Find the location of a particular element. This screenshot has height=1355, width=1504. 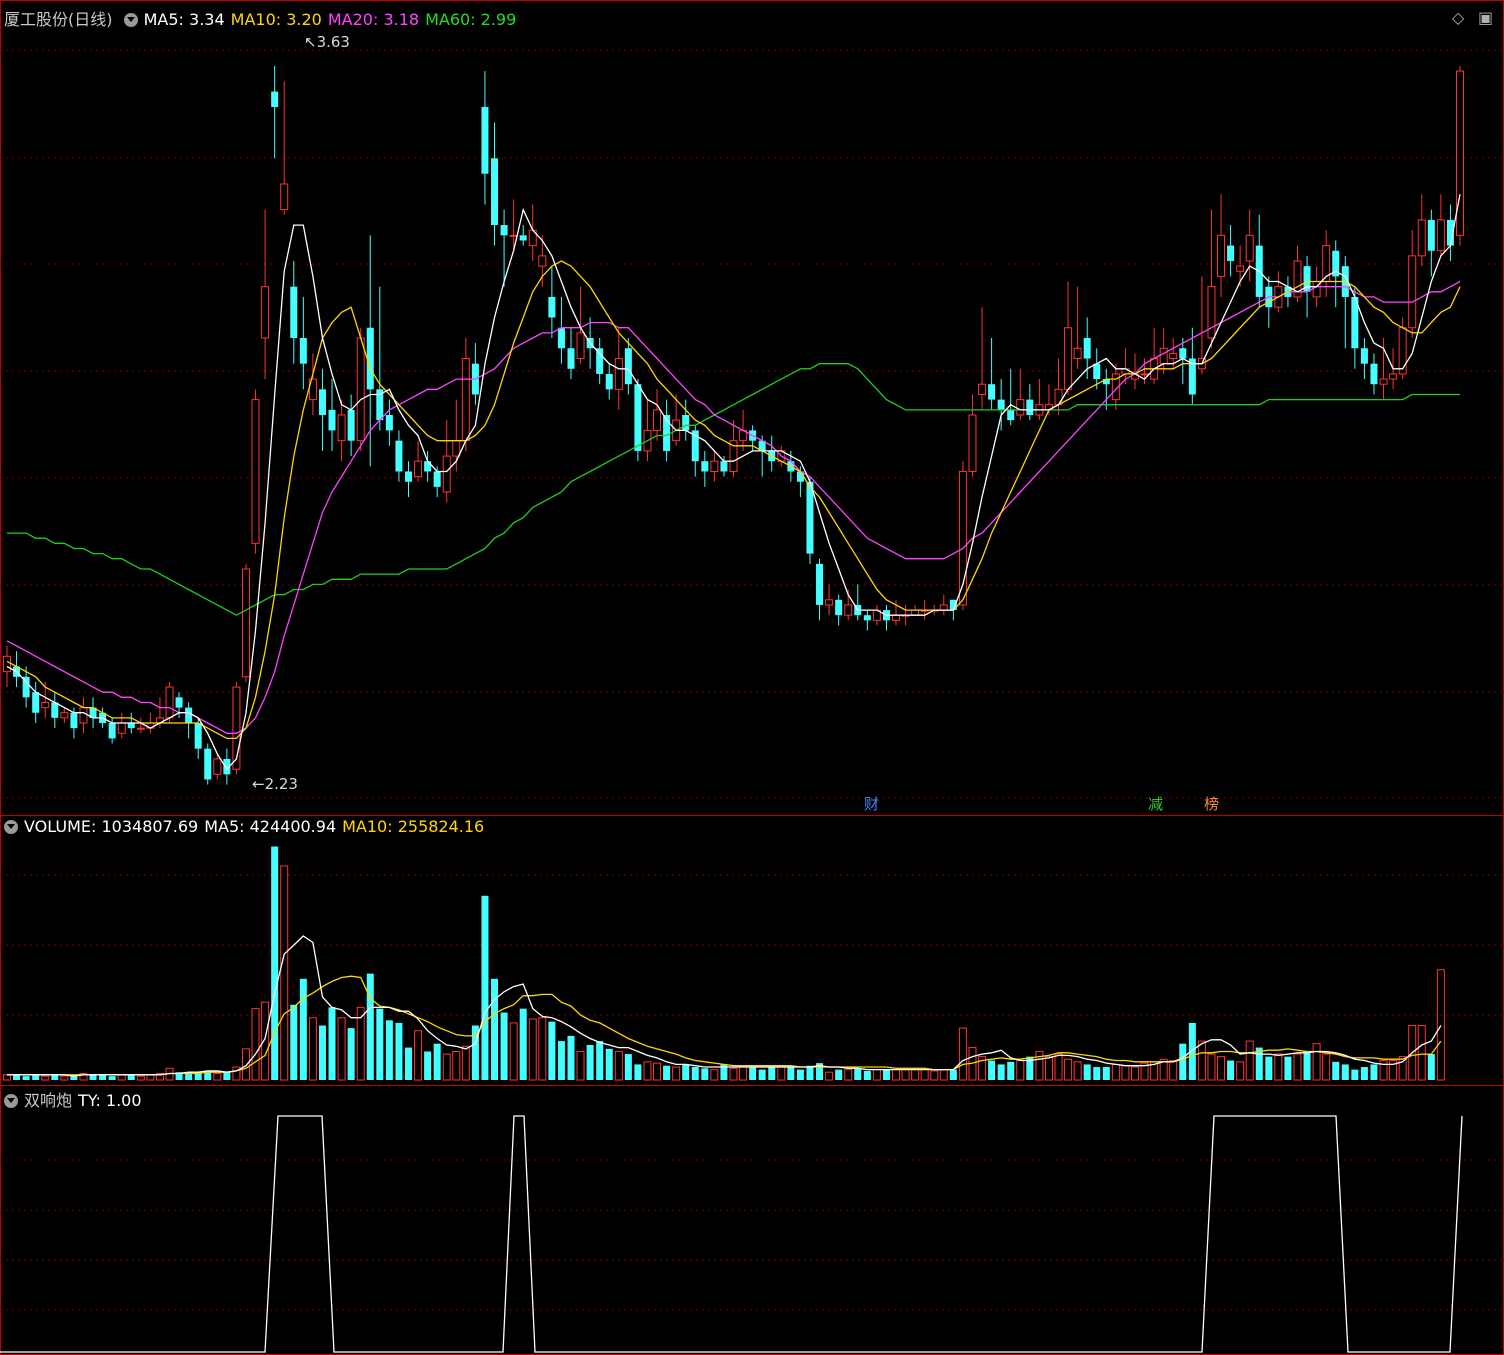

volume-ma5-line is located at coordinates (724, 1006).